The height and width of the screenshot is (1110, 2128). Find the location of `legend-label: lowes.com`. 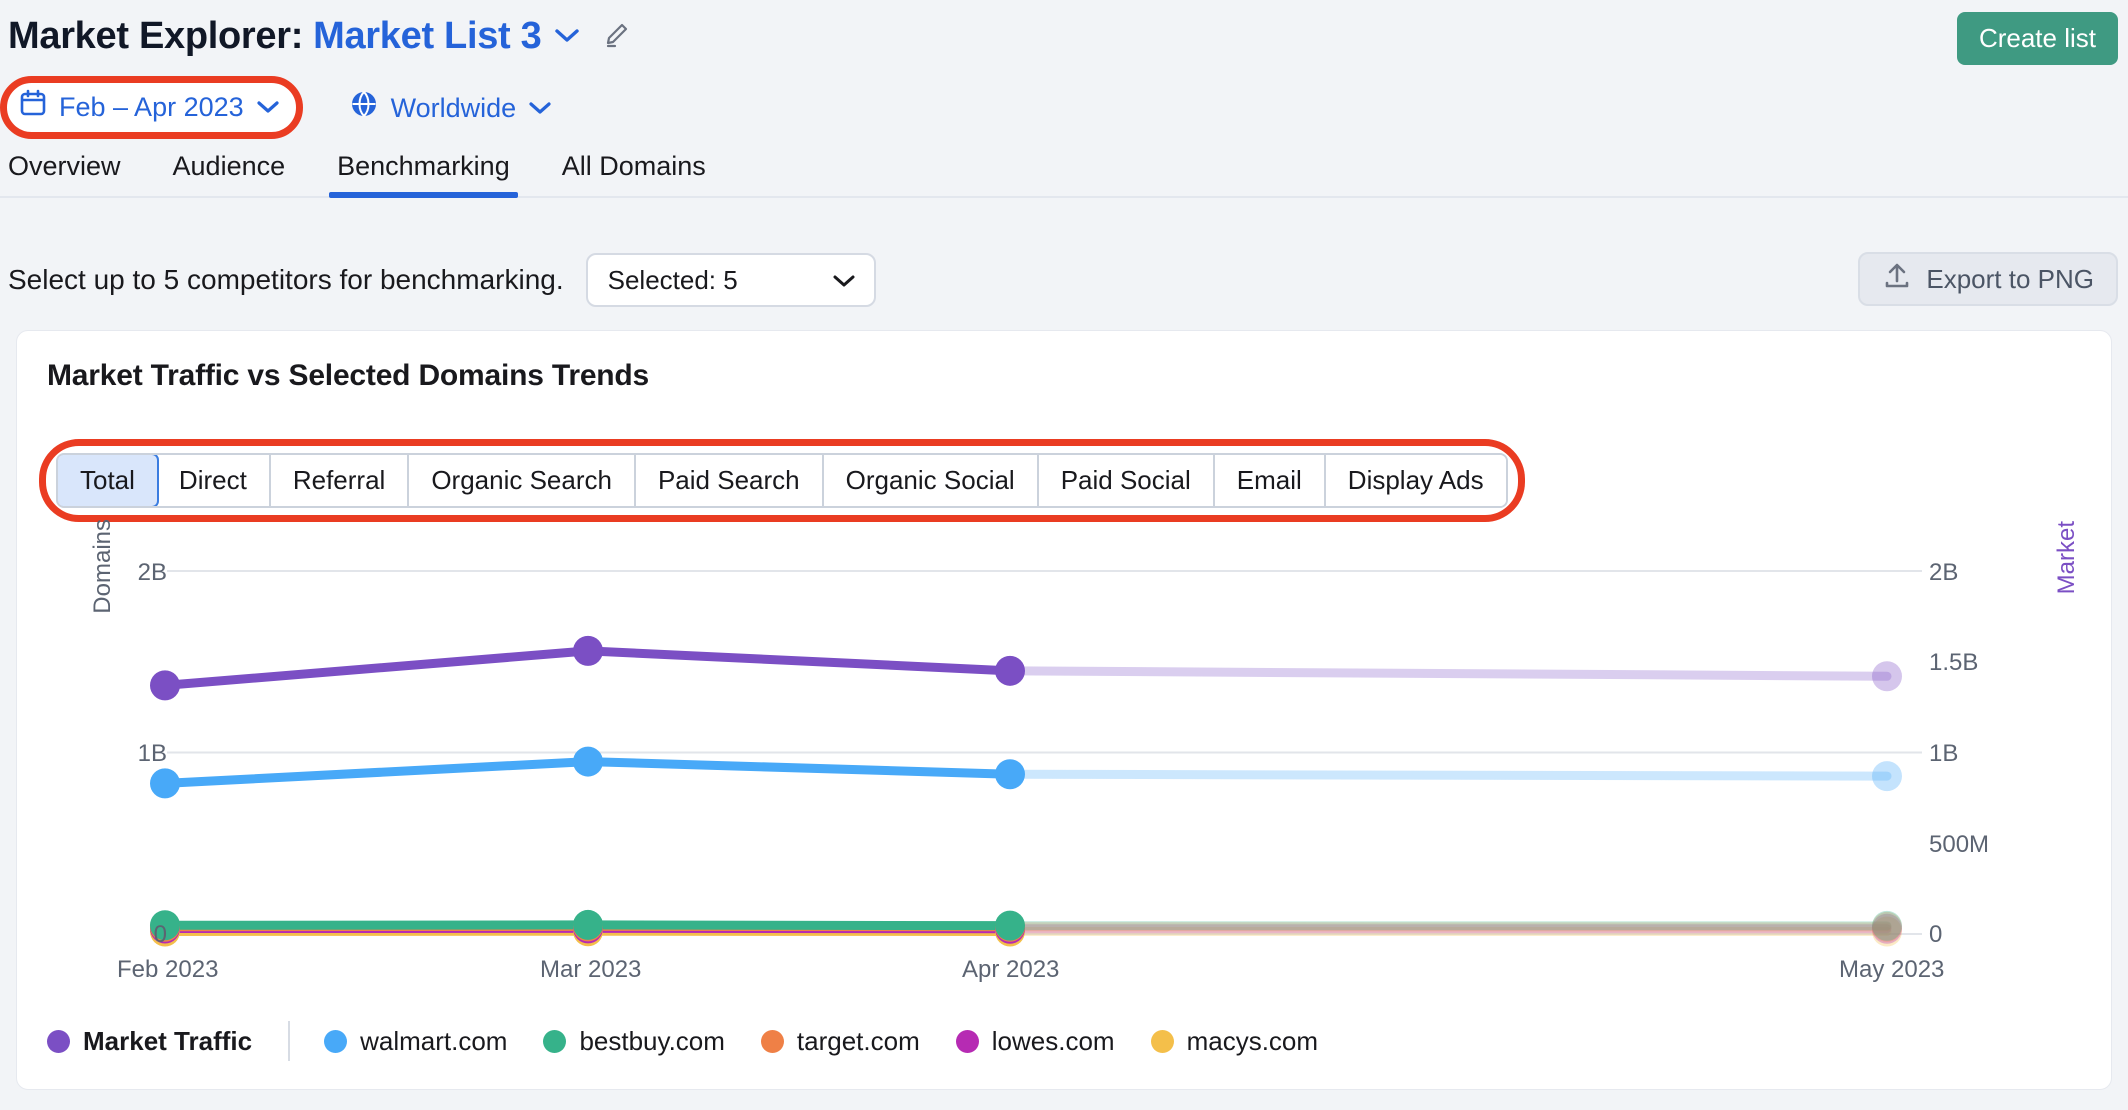

legend-label: lowes.com is located at coordinates (1053, 1040).